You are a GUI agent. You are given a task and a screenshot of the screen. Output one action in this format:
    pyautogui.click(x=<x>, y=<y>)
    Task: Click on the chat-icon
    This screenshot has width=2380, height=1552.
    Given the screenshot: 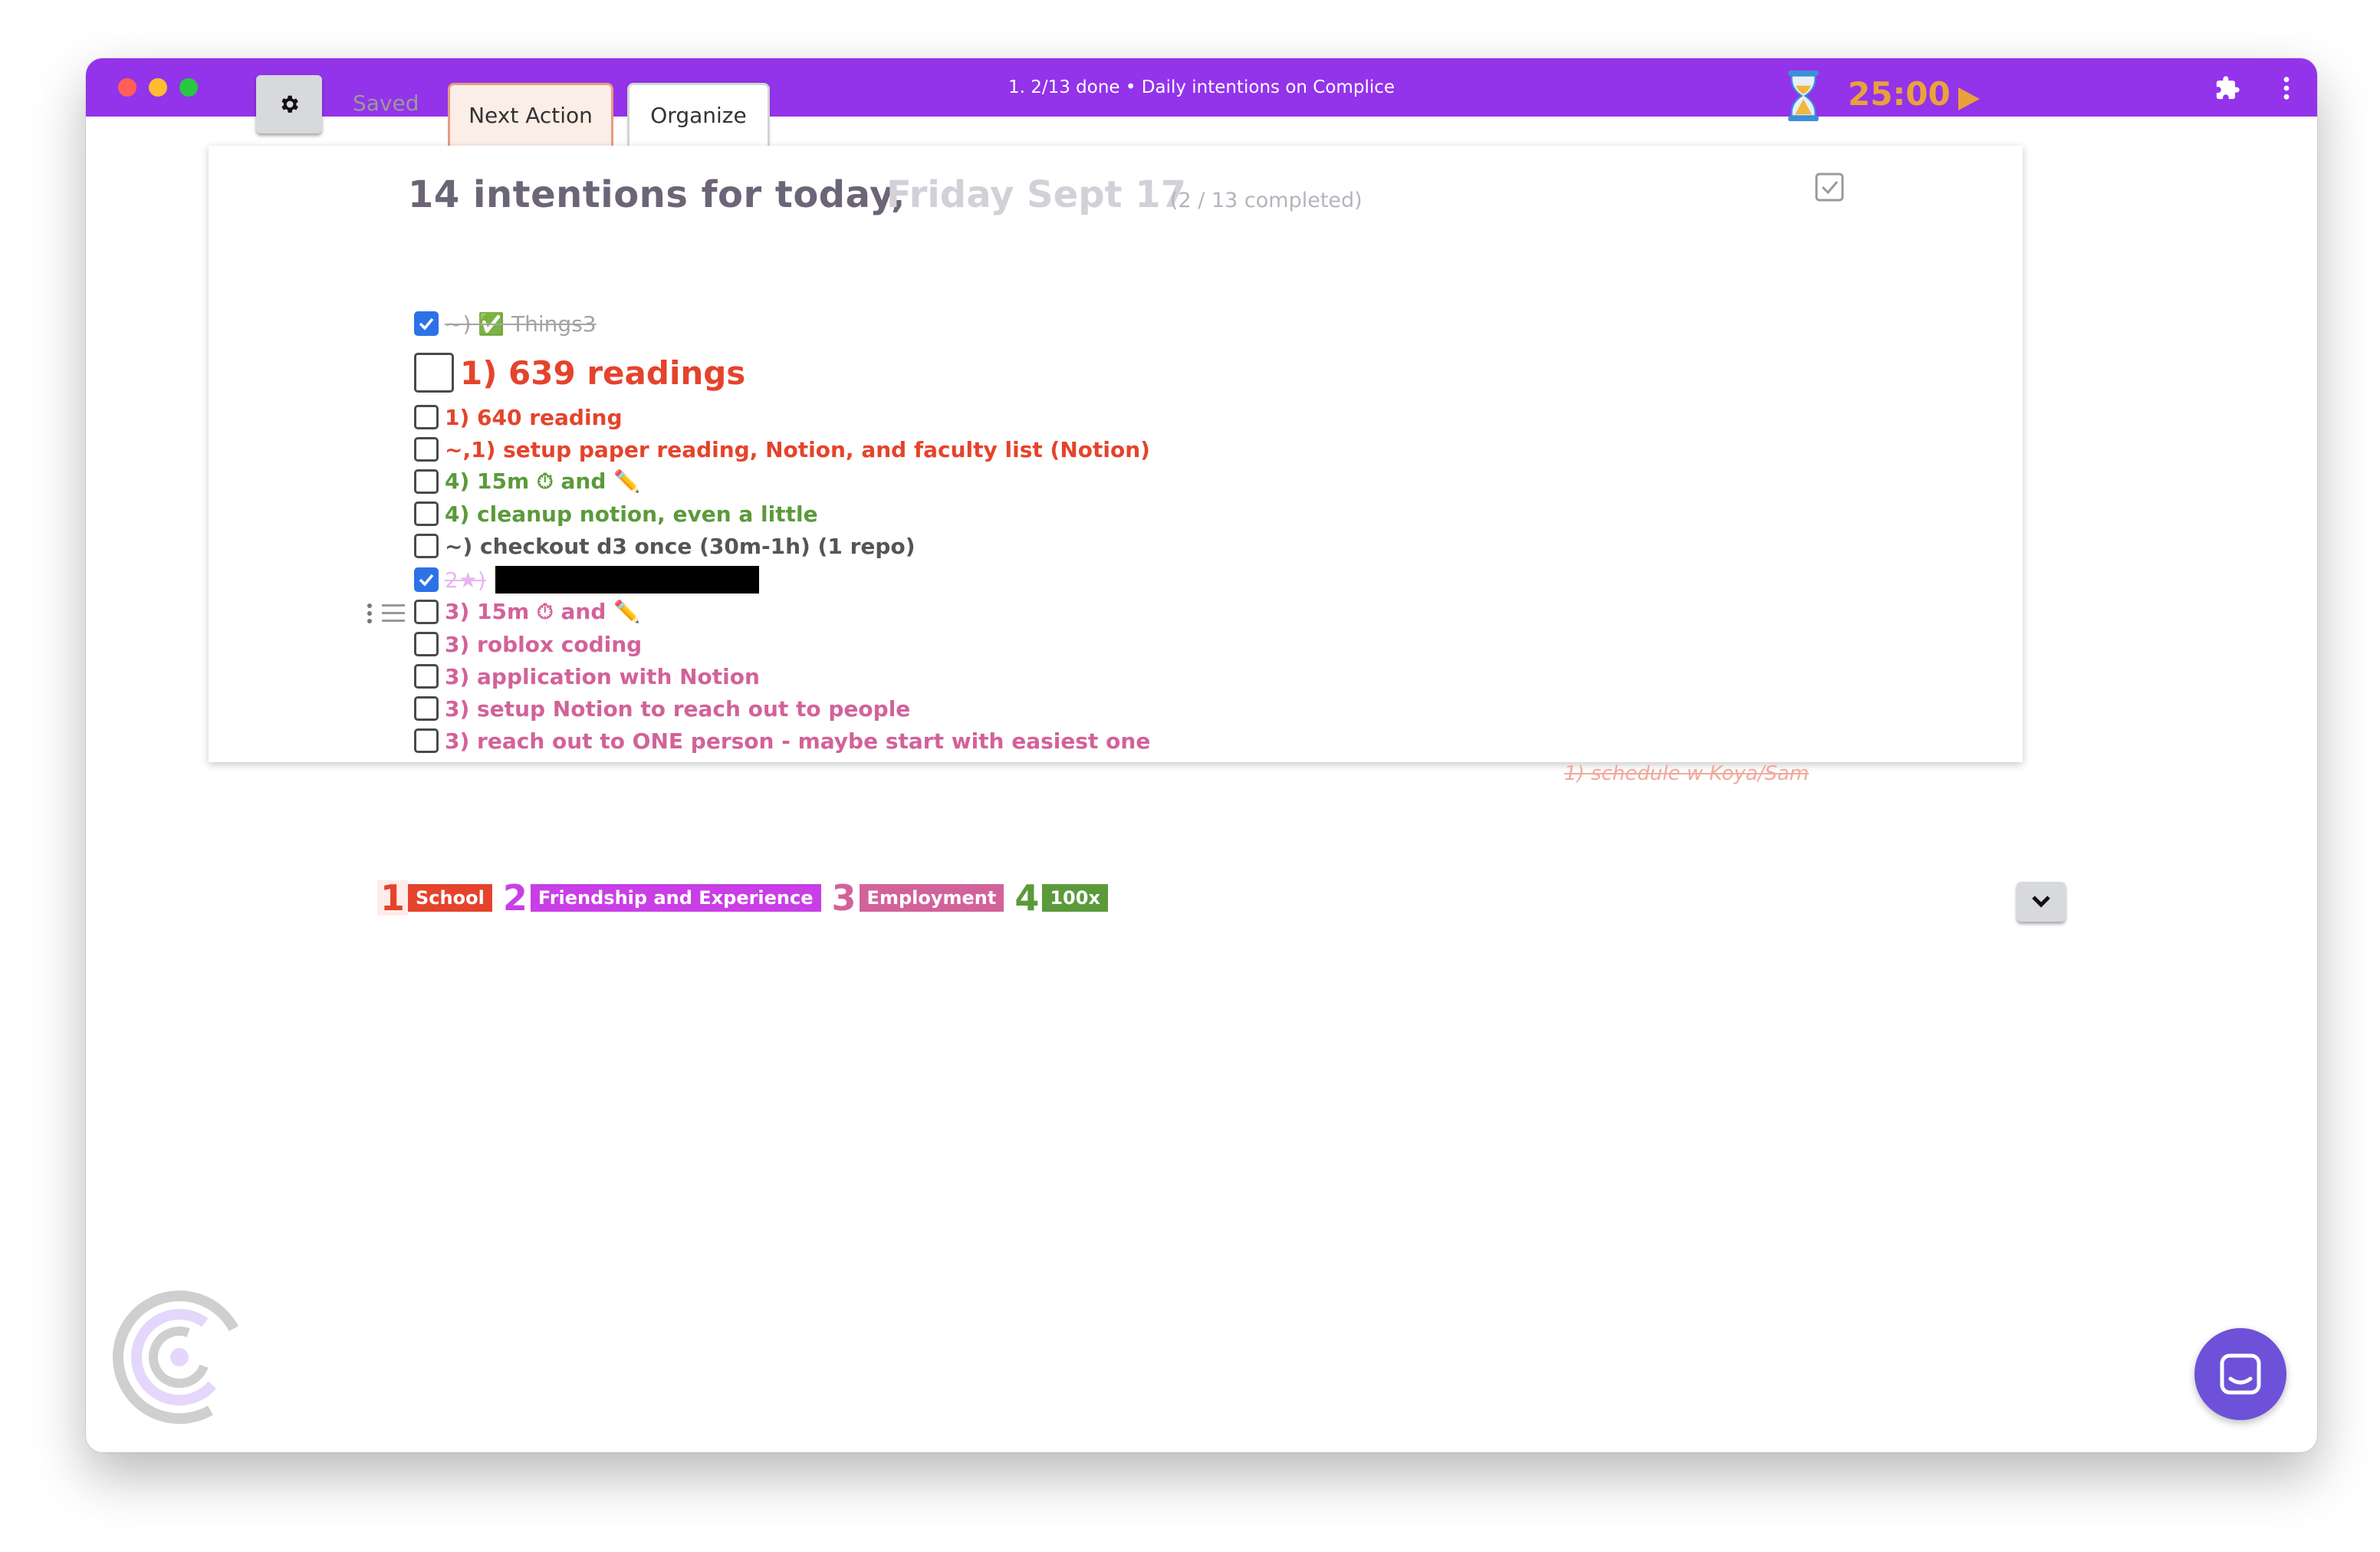 What is the action you would take?
    pyautogui.click(x=2240, y=1374)
    